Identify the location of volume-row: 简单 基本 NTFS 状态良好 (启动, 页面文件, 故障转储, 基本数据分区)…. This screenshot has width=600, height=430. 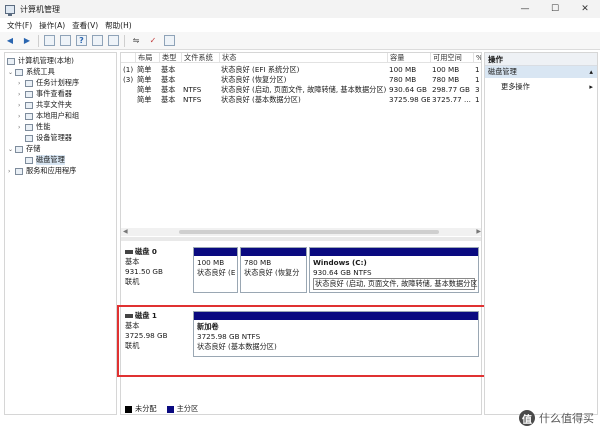
(301, 90).